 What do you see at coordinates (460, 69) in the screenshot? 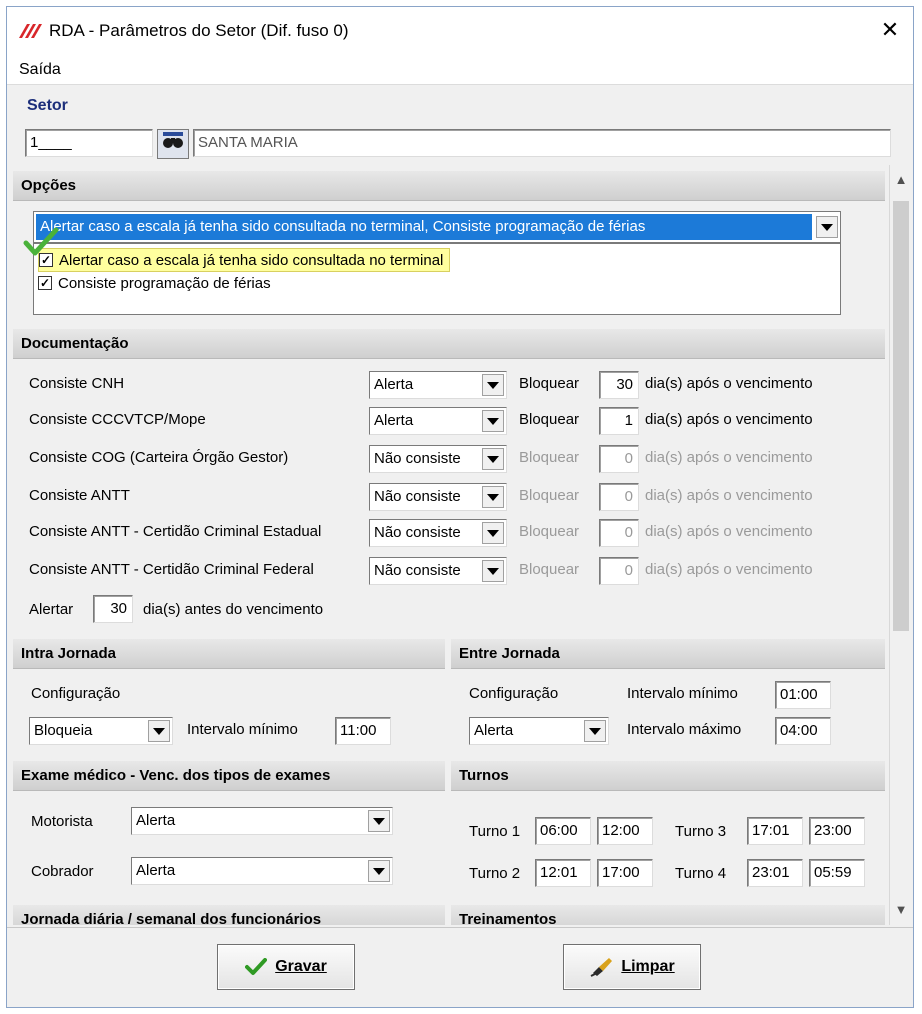
I see `menu-bar: Saída` at bounding box center [460, 69].